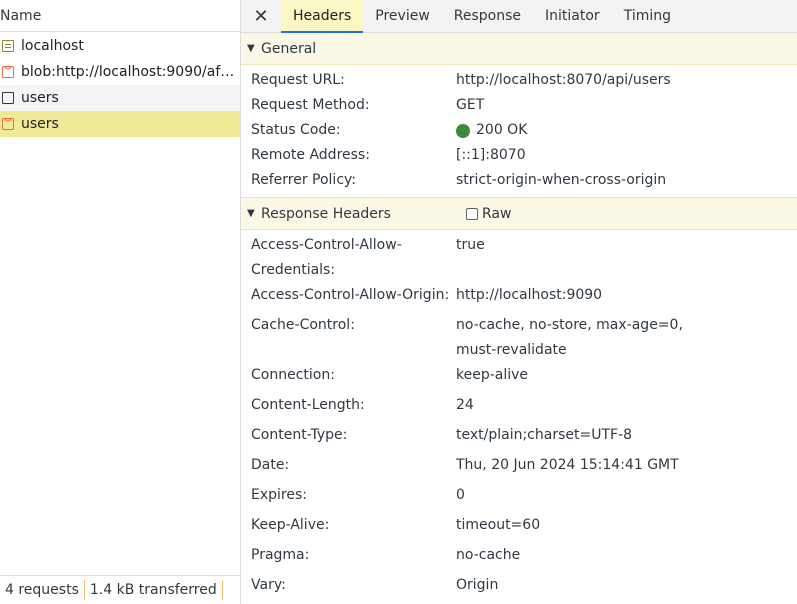 The height and width of the screenshot is (604, 797). What do you see at coordinates (519, 498) in the screenshot?
I see `response-header-row: Expires: 0` at bounding box center [519, 498].